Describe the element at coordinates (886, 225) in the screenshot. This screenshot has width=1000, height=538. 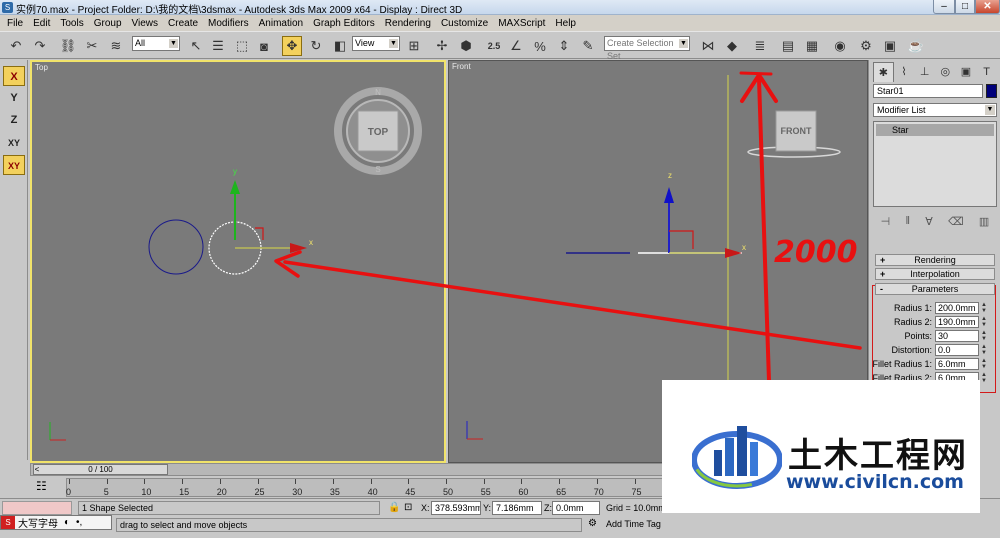
I see `pin-stack-icon: ⊣` at that location.